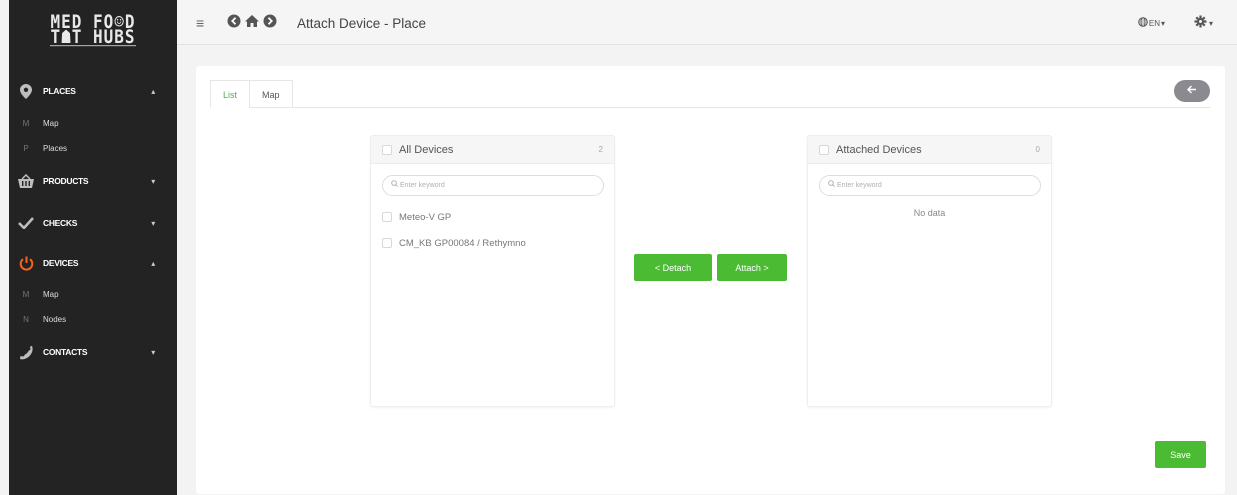 This screenshot has width=1237, height=495. Describe the element at coordinates (26, 91) in the screenshot. I see `map-pin-icon` at that location.